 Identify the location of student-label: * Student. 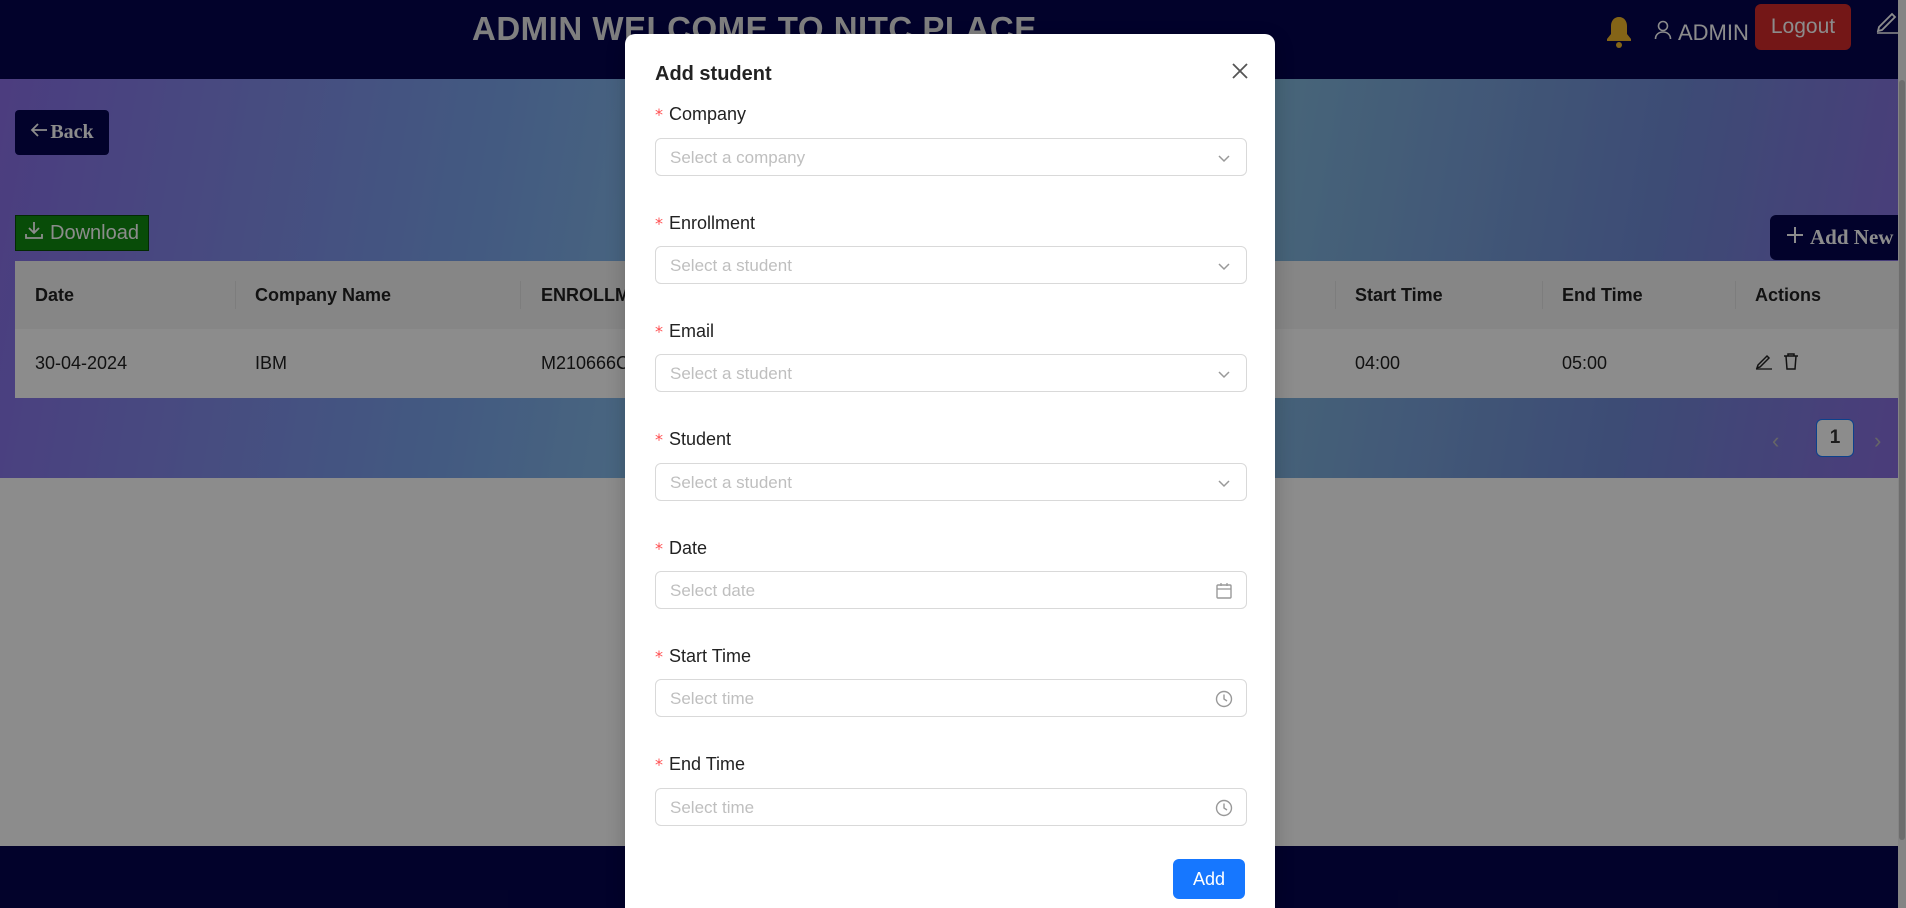
(693, 439).